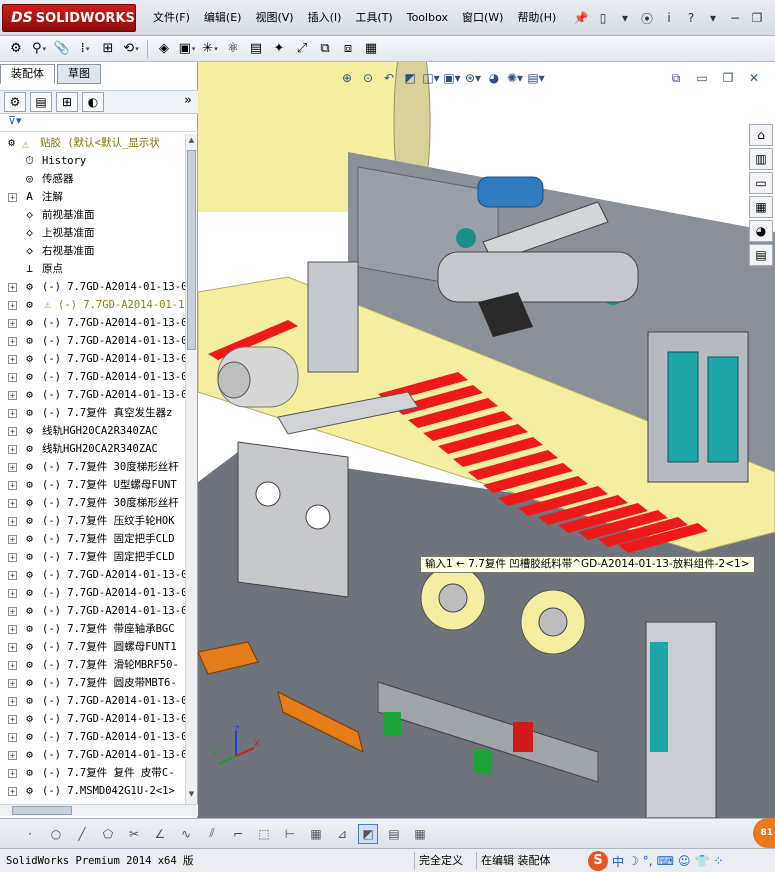 The width and height of the screenshot is (775, 872). Describe the element at coordinates (93, 647) in the screenshot. I see `tree-component-item: + ⚙ (-) 7.7复件 圆螺母FUNT1` at that location.